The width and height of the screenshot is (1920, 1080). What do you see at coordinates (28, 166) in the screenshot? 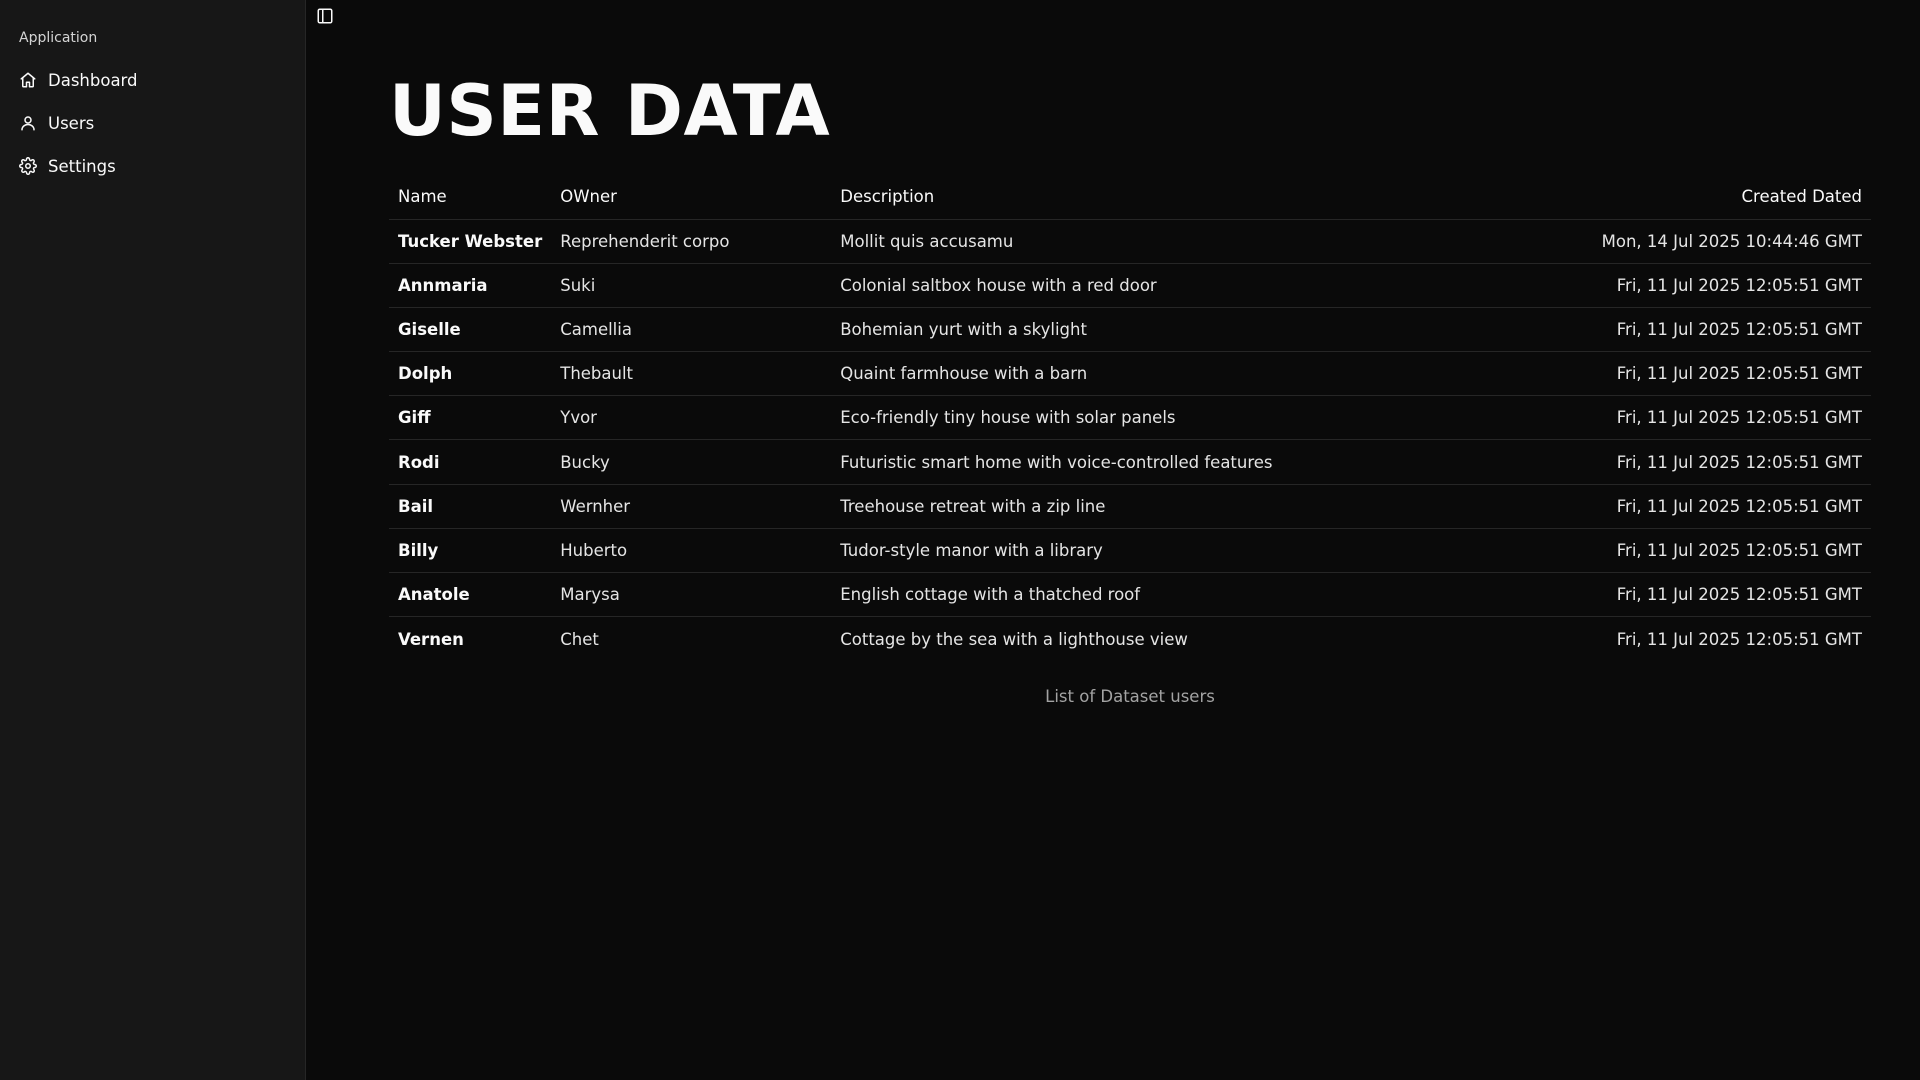
I see `gear-icon` at bounding box center [28, 166].